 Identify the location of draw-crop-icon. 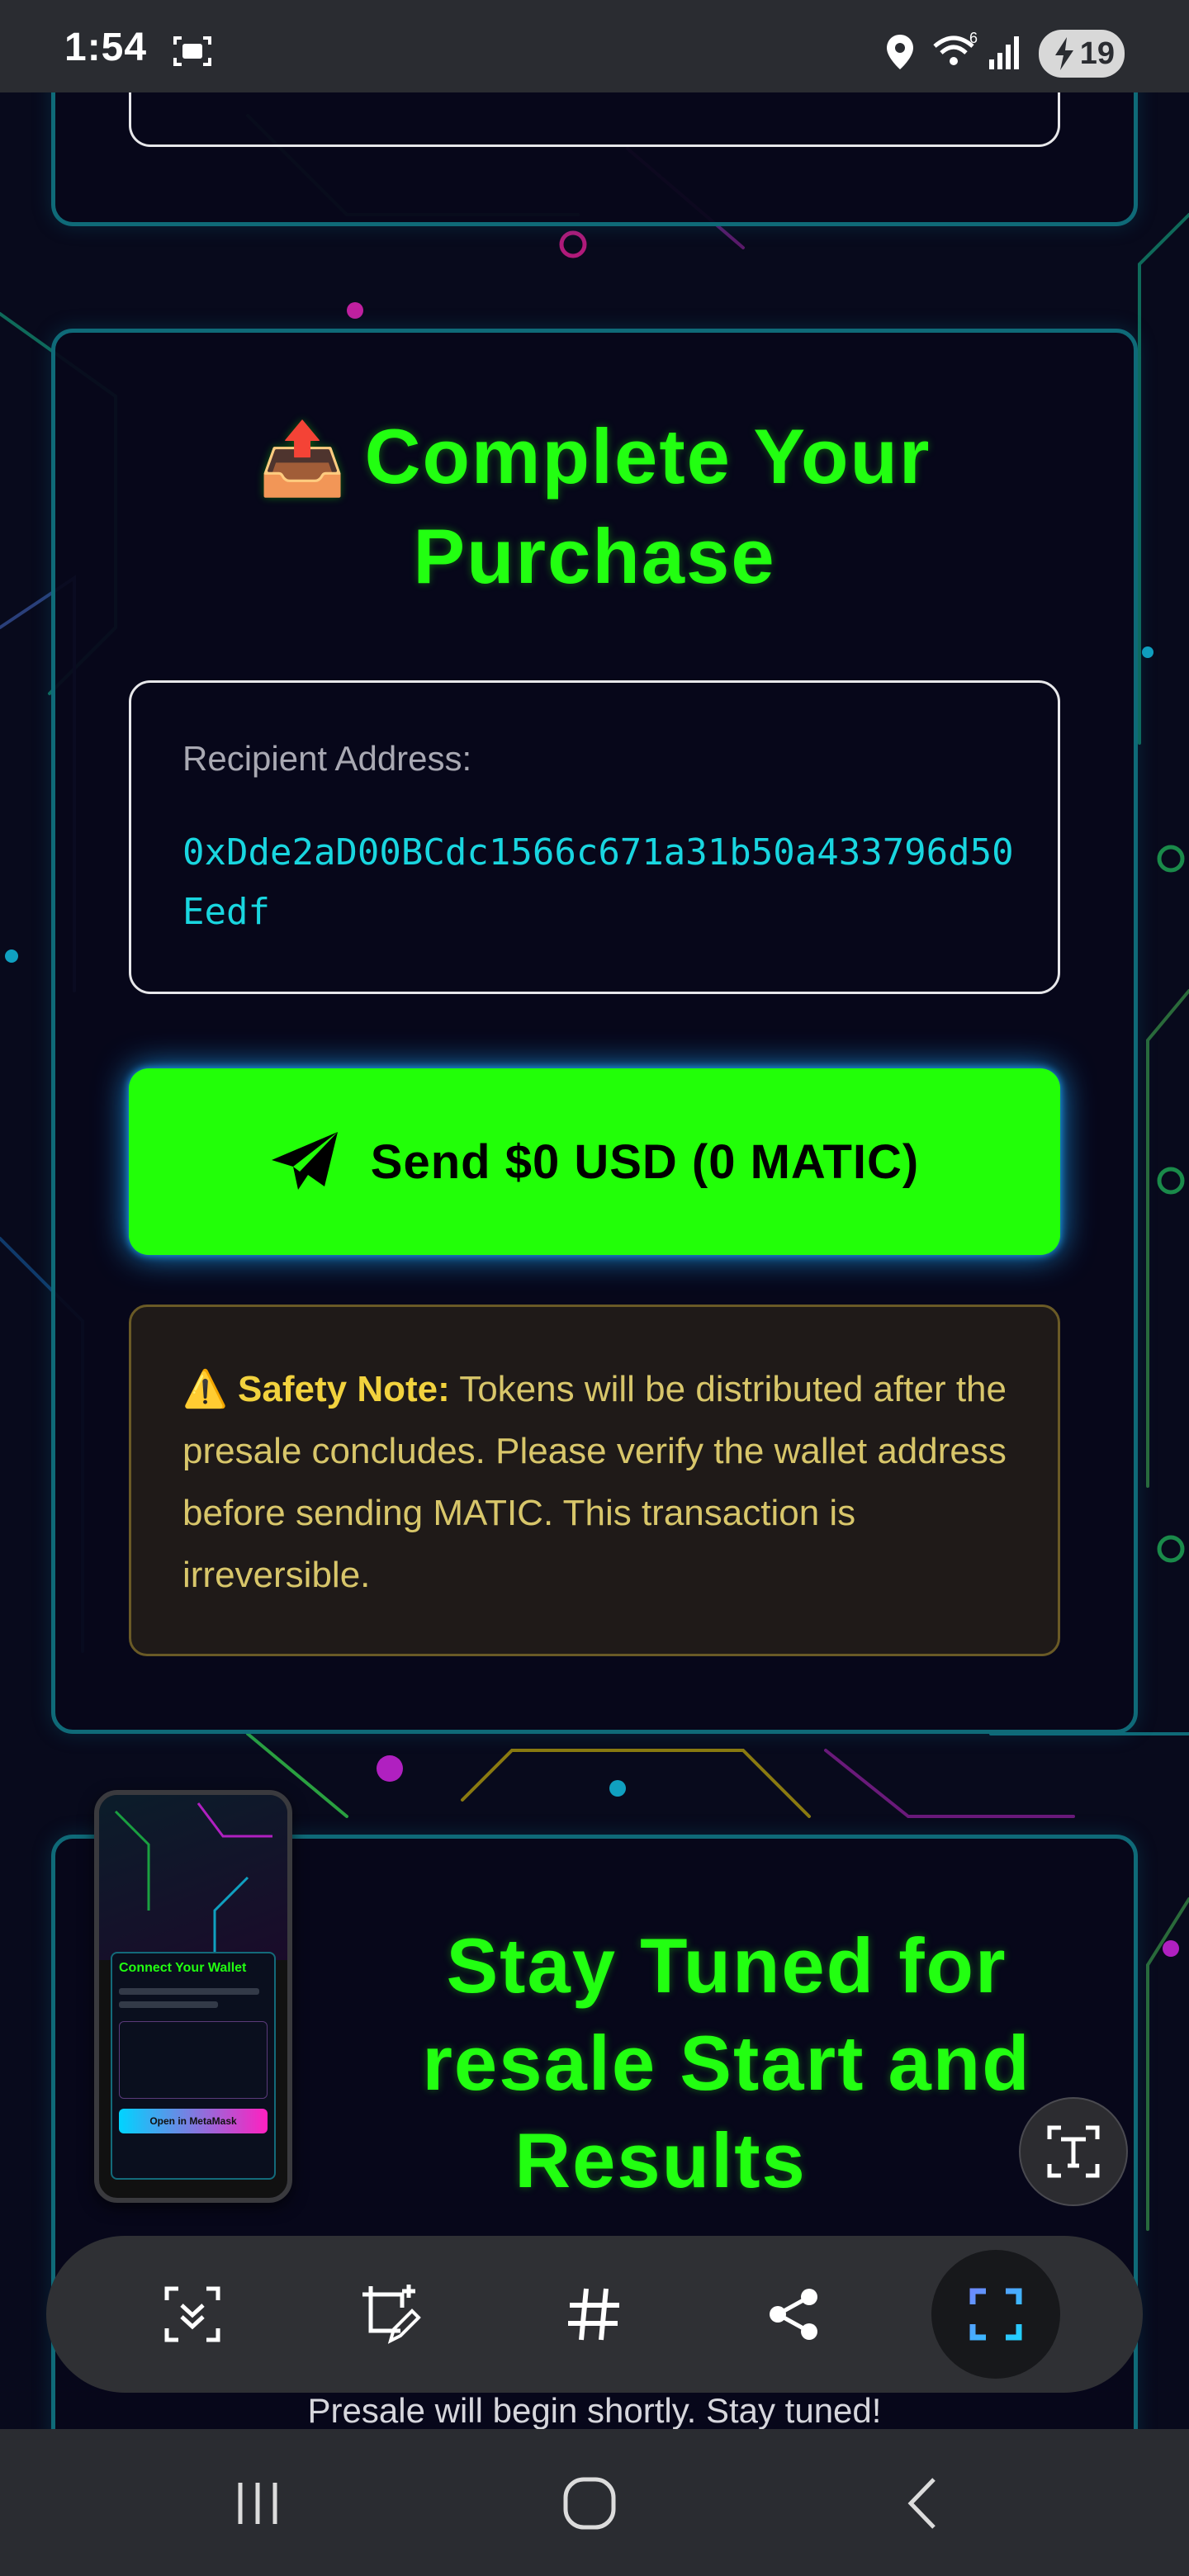
(391, 2314).